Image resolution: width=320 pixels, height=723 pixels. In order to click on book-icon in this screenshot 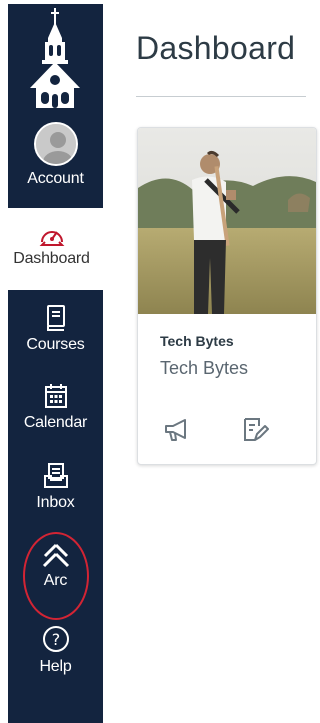, I will do `click(55, 318)`.